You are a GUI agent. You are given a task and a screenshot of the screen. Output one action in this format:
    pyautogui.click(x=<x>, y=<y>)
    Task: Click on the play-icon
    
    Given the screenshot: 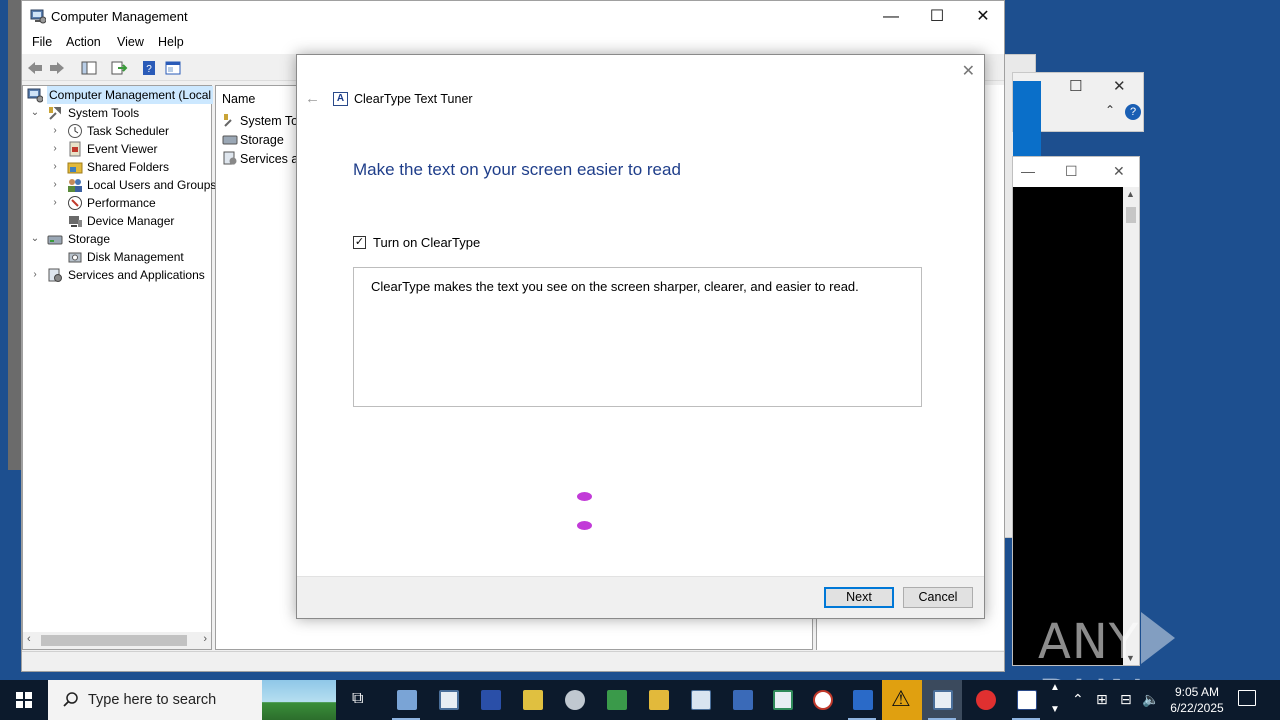 What is the action you would take?
    pyautogui.click(x=1158, y=638)
    